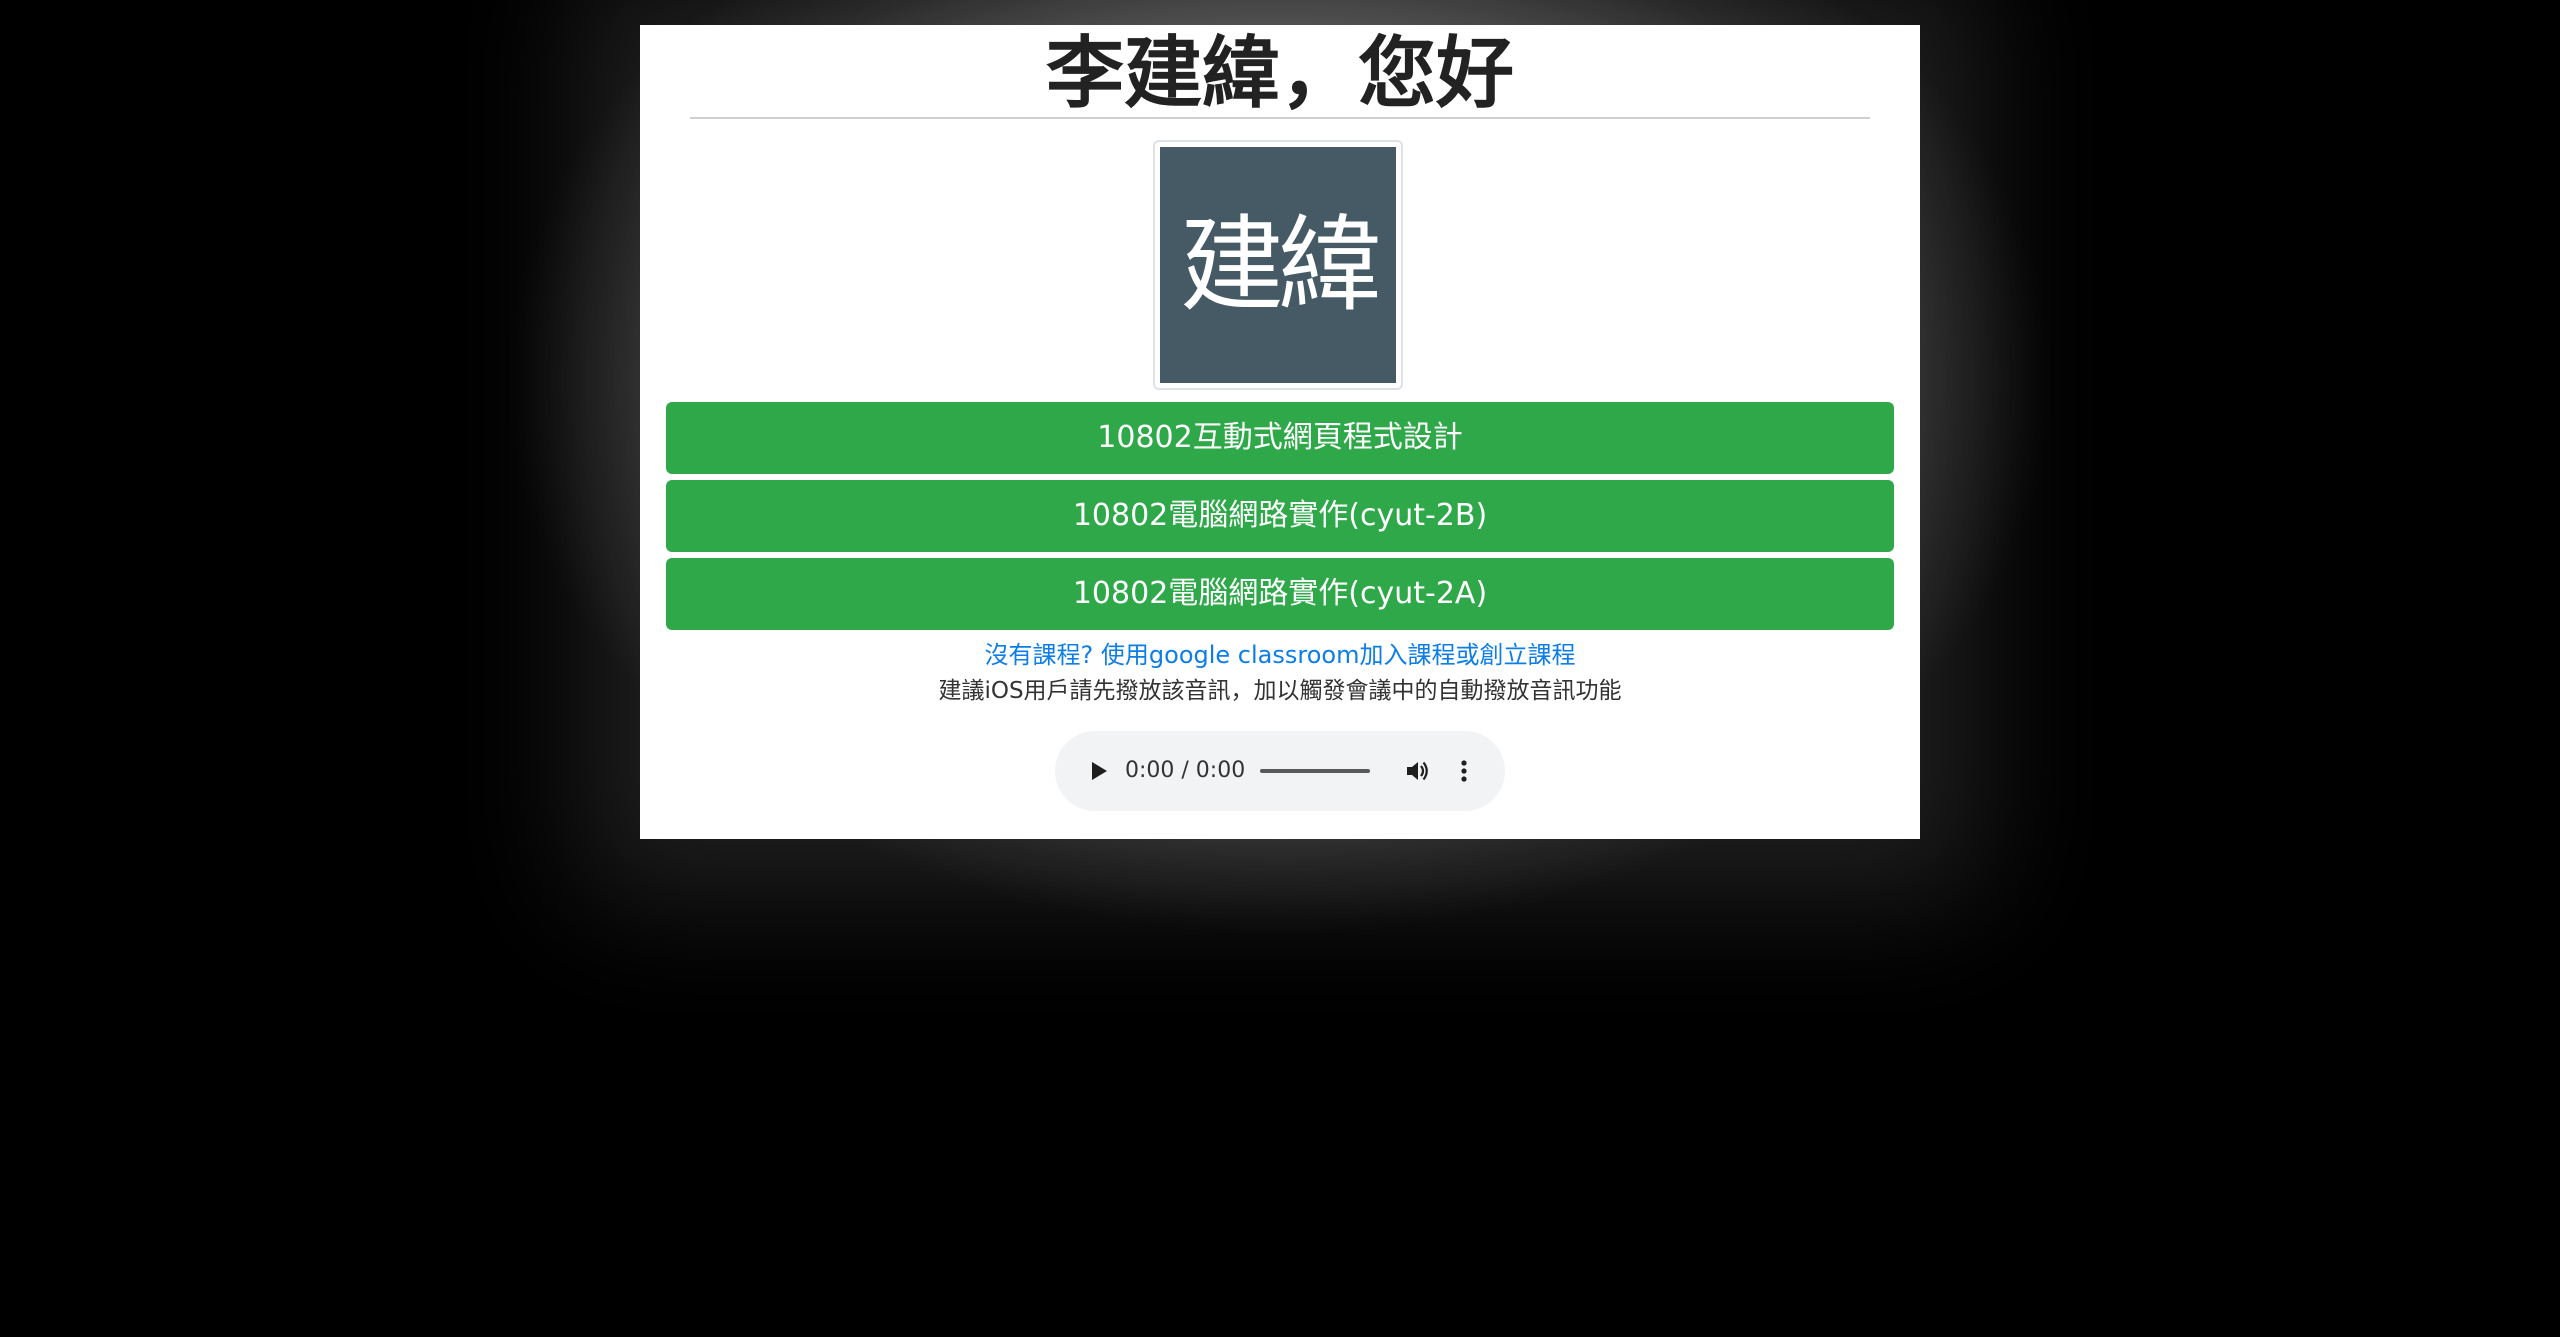 The height and width of the screenshot is (1337, 2560). What do you see at coordinates (1417, 771) in the screenshot?
I see `volume-icon` at bounding box center [1417, 771].